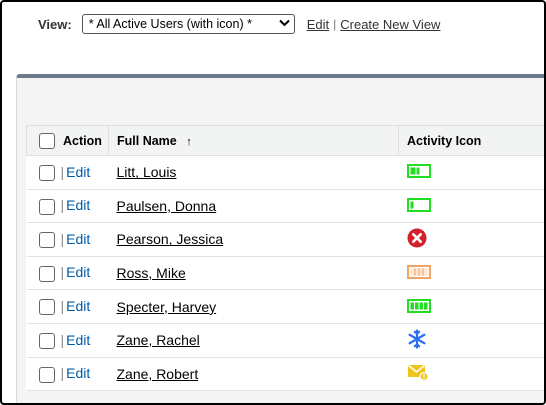 The width and height of the screenshot is (546, 405). What do you see at coordinates (55, 24) in the screenshot?
I see `view-label: View:` at bounding box center [55, 24].